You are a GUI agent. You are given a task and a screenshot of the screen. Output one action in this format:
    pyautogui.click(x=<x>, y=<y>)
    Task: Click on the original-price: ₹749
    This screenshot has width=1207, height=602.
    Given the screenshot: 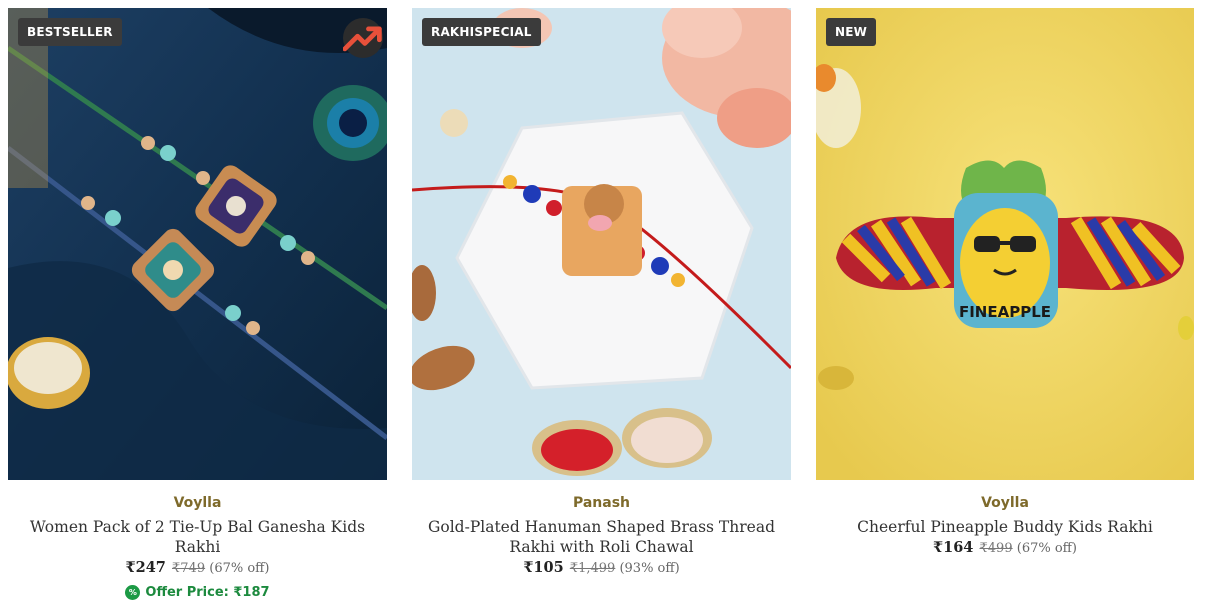 What is the action you would take?
    pyautogui.click(x=189, y=568)
    